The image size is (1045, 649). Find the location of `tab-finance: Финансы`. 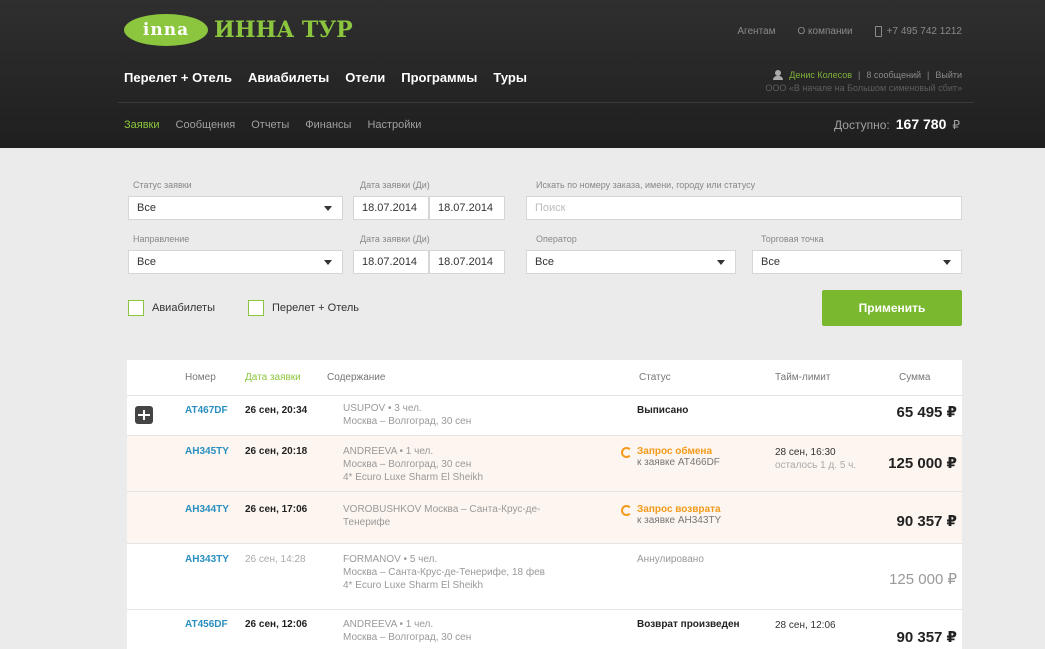

tab-finance: Финансы is located at coordinates (328, 125).